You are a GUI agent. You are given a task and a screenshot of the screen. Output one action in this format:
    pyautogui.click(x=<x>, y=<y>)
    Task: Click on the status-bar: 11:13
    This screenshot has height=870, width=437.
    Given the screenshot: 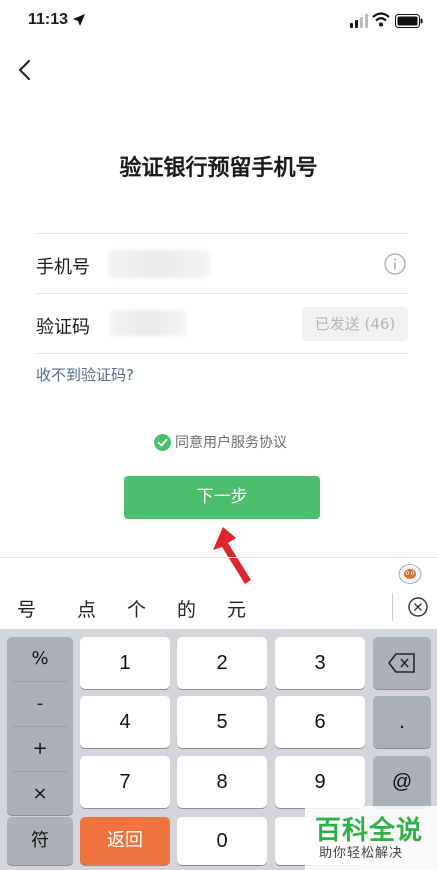 What is the action you would take?
    pyautogui.click(x=218, y=22)
    